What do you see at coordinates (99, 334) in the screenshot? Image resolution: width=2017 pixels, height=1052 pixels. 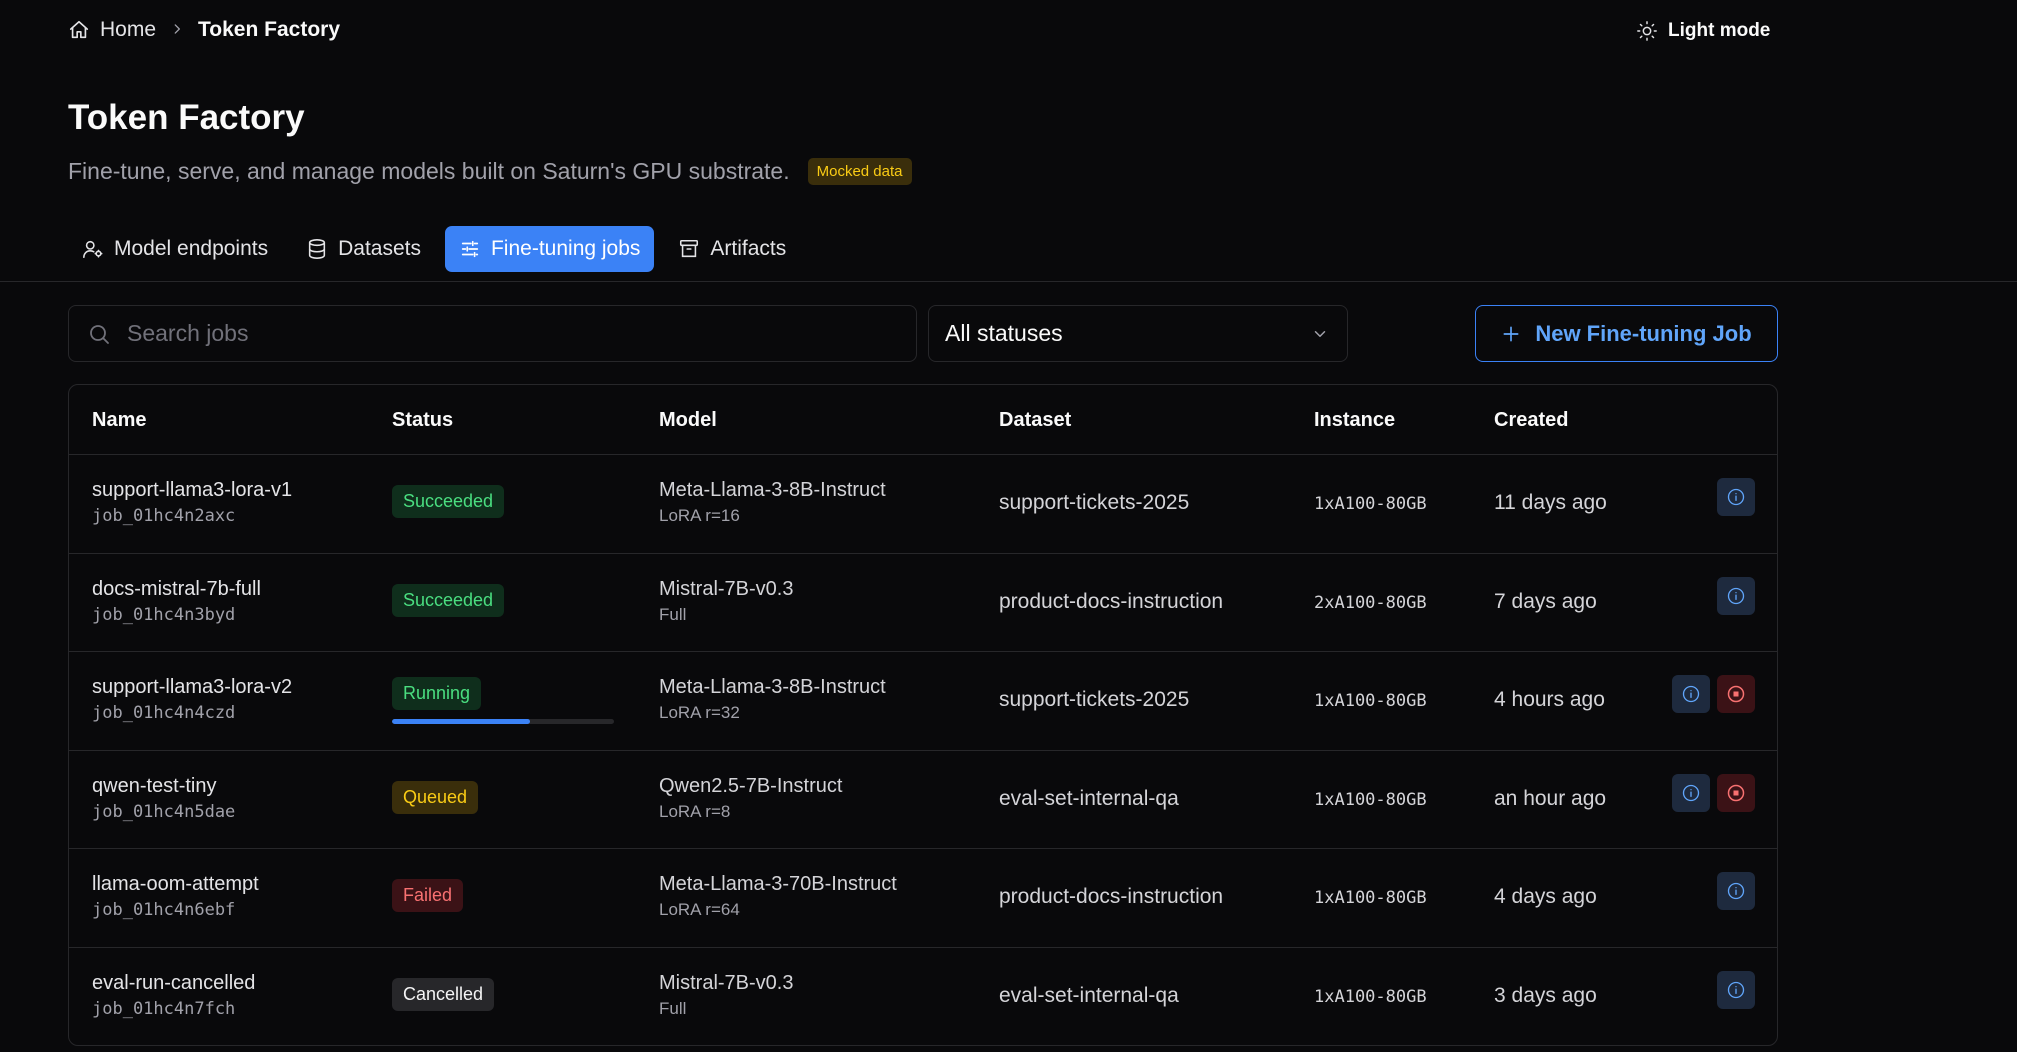 I see `search-icon` at bounding box center [99, 334].